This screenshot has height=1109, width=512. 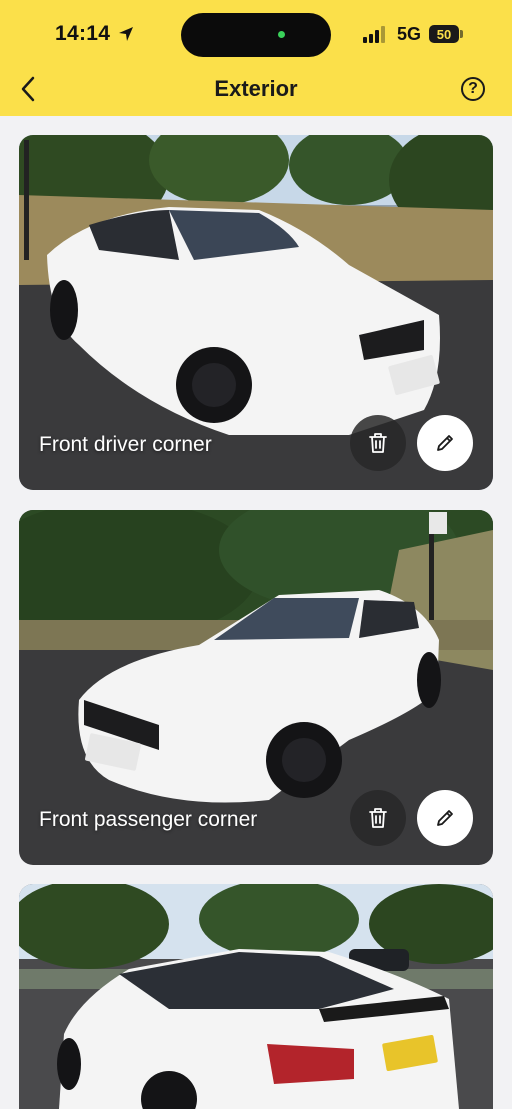 What do you see at coordinates (256, 88) in the screenshot?
I see `page-title: Exterior` at bounding box center [256, 88].